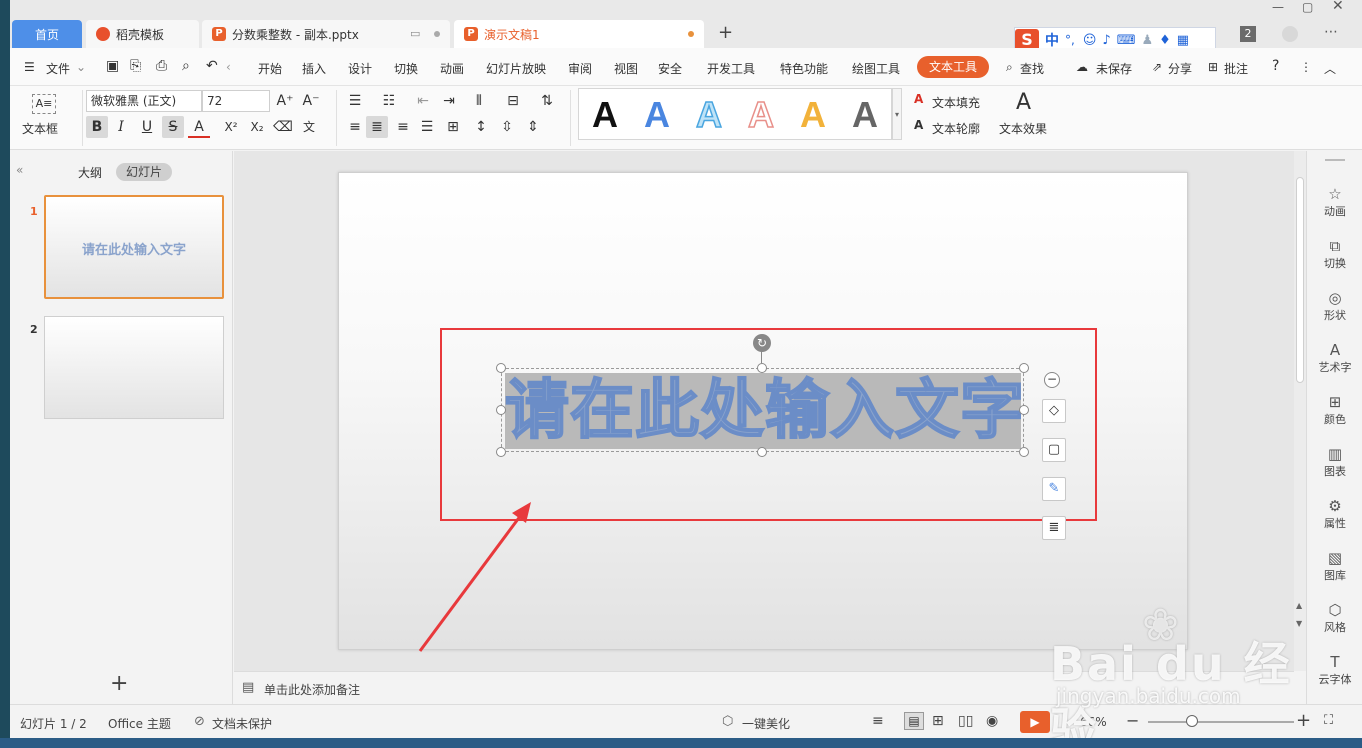 This screenshot has height=748, width=1362. Describe the element at coordinates (897, 114) in the screenshot. I see `gallery-scroll: ▾` at that location.